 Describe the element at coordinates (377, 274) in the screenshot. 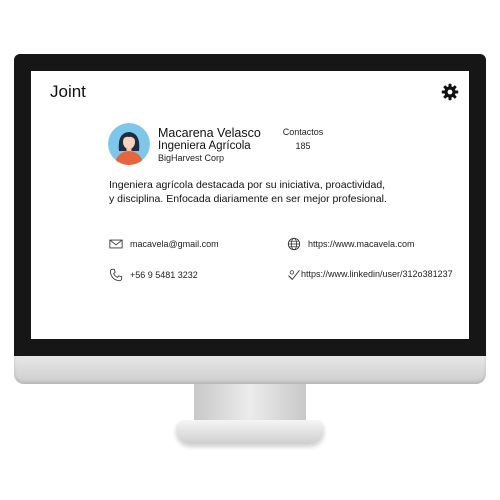

I see `linkedin-link: https://www.linkedin/user/312o381237` at that location.